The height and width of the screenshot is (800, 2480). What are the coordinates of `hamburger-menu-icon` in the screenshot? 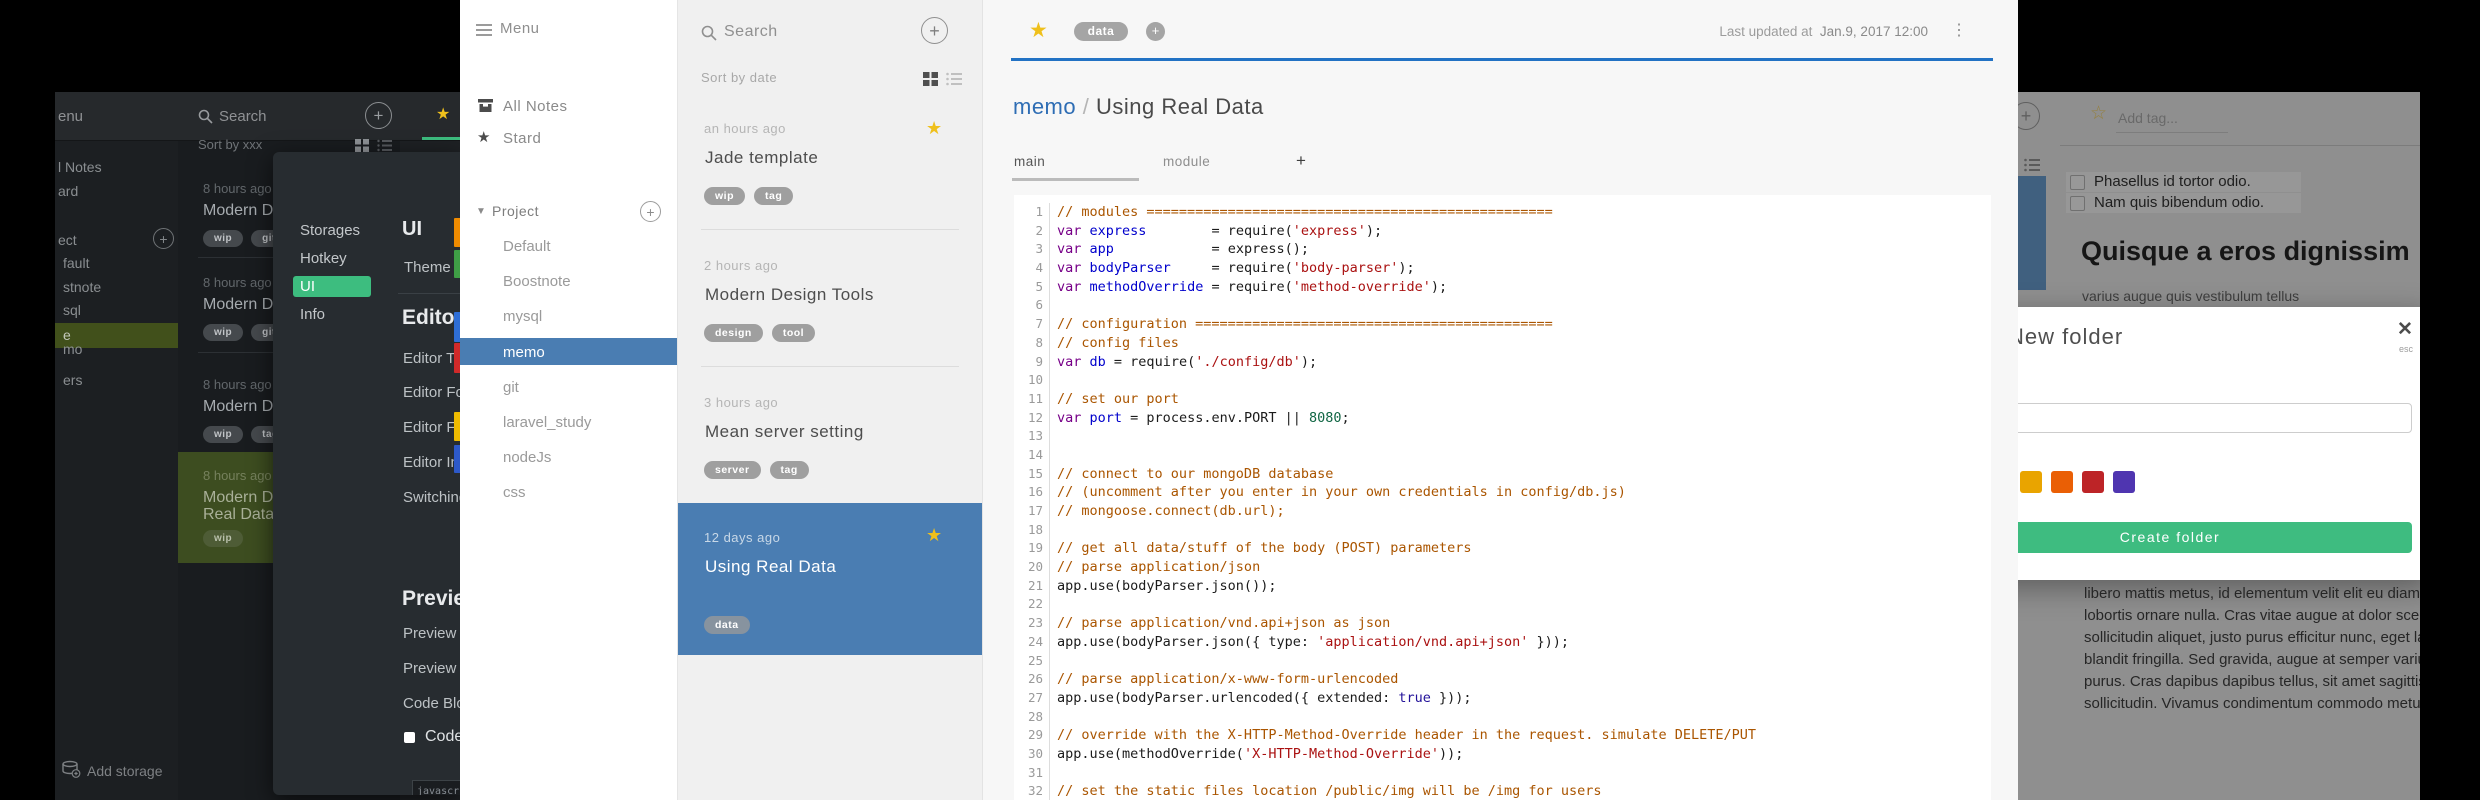 It's located at (484, 31).